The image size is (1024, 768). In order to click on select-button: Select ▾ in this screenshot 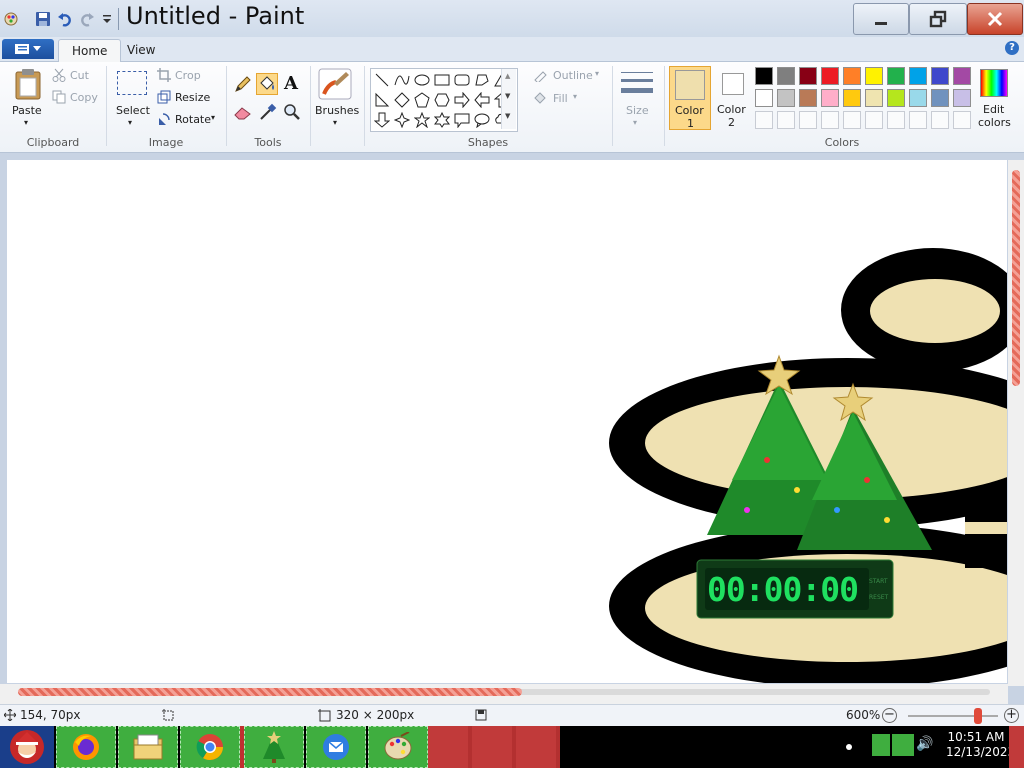, I will do `click(132, 97)`.